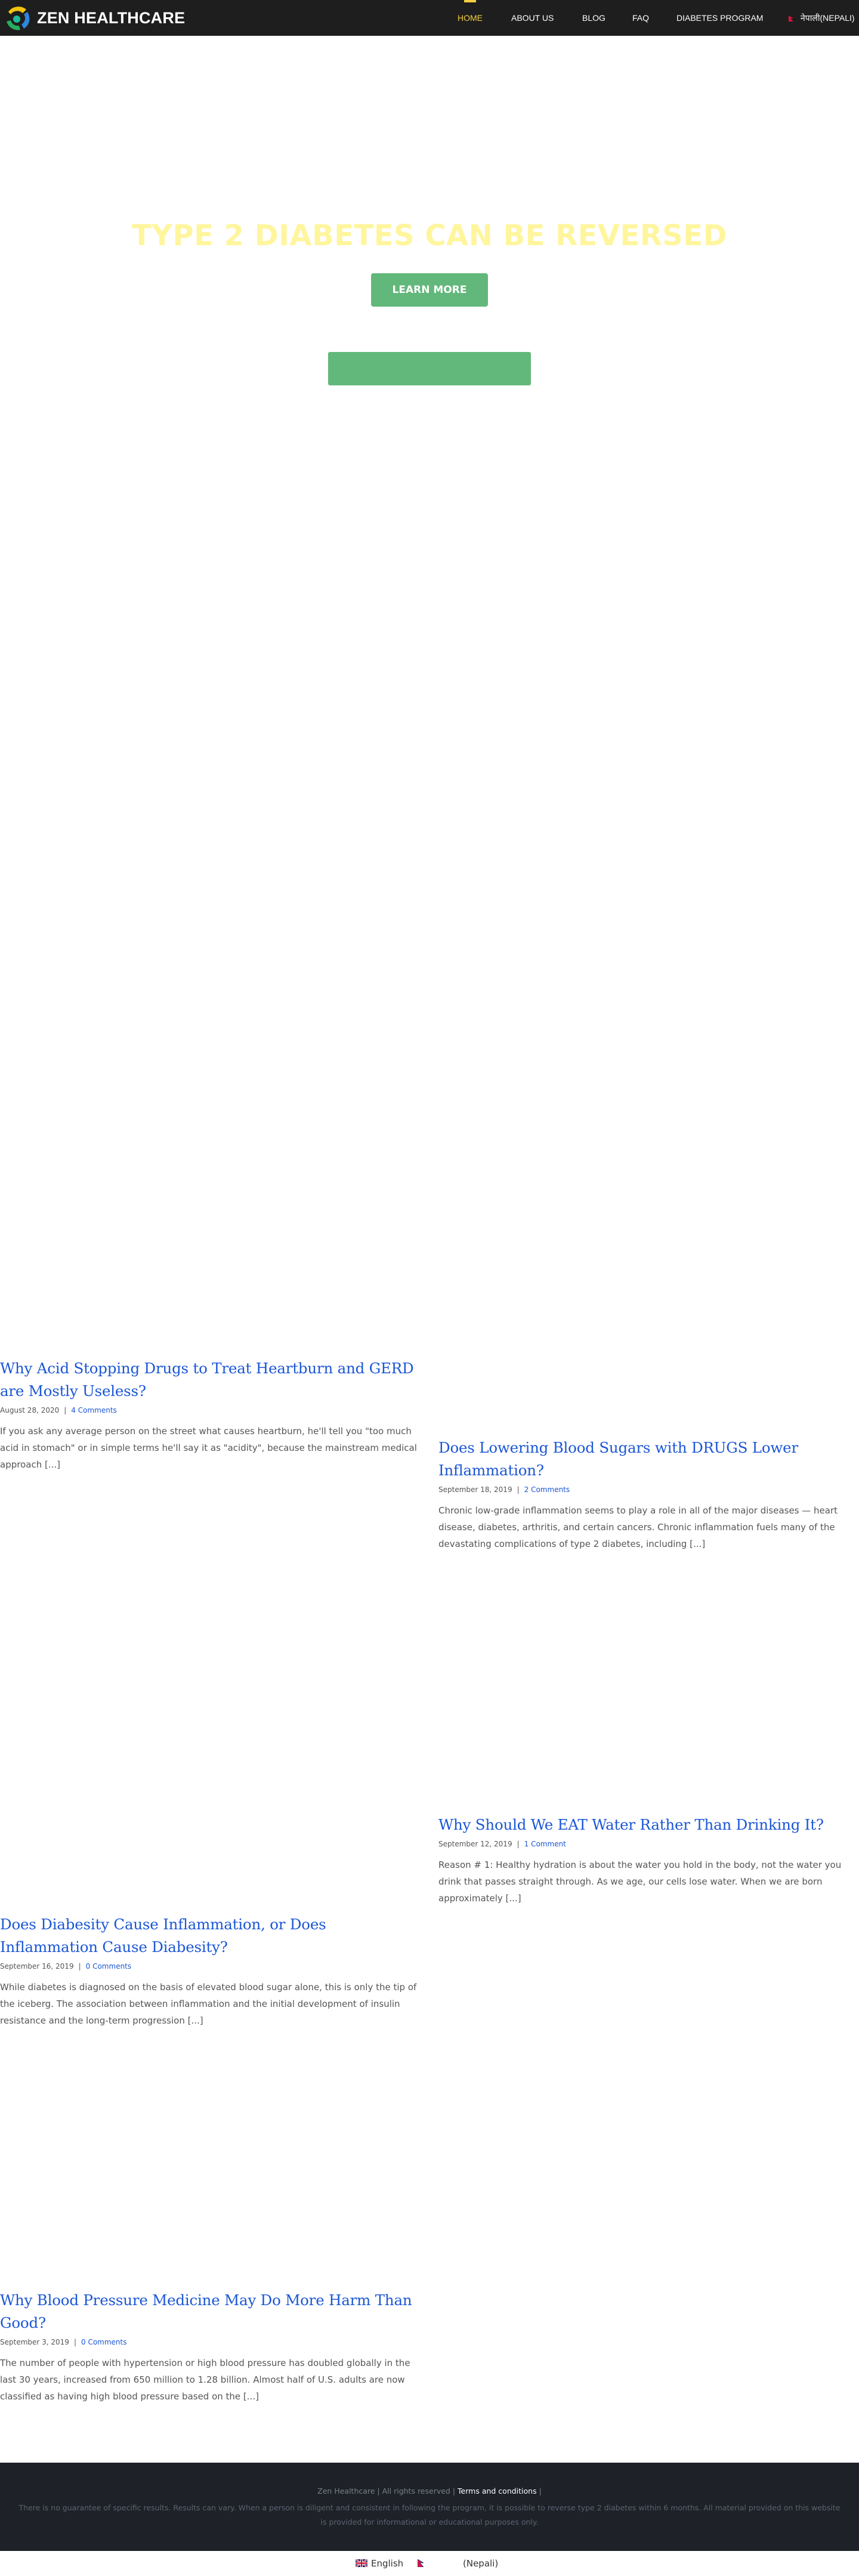 Image resolution: width=859 pixels, height=2576 pixels. Describe the element at coordinates (547, 1490) in the screenshot. I see `post-comments-link: 2 Comments` at that location.